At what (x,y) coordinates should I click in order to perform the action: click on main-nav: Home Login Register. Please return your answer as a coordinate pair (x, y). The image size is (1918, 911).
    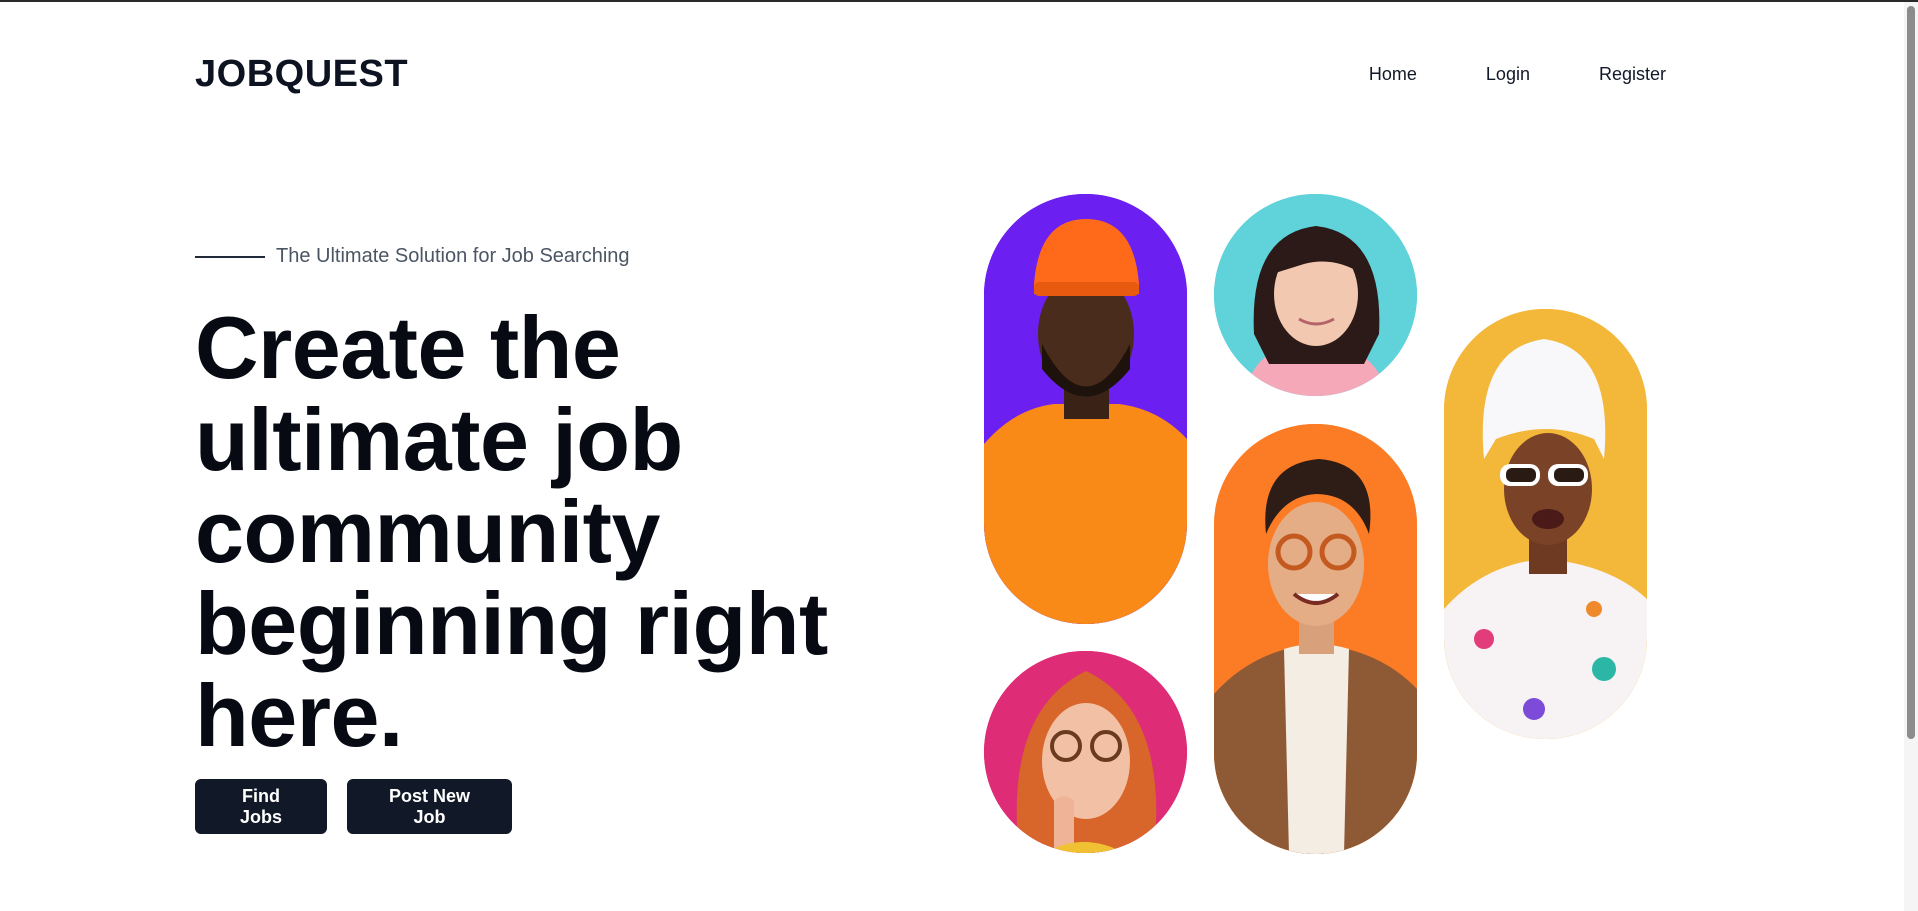
    Looking at the image, I should click on (1517, 74).